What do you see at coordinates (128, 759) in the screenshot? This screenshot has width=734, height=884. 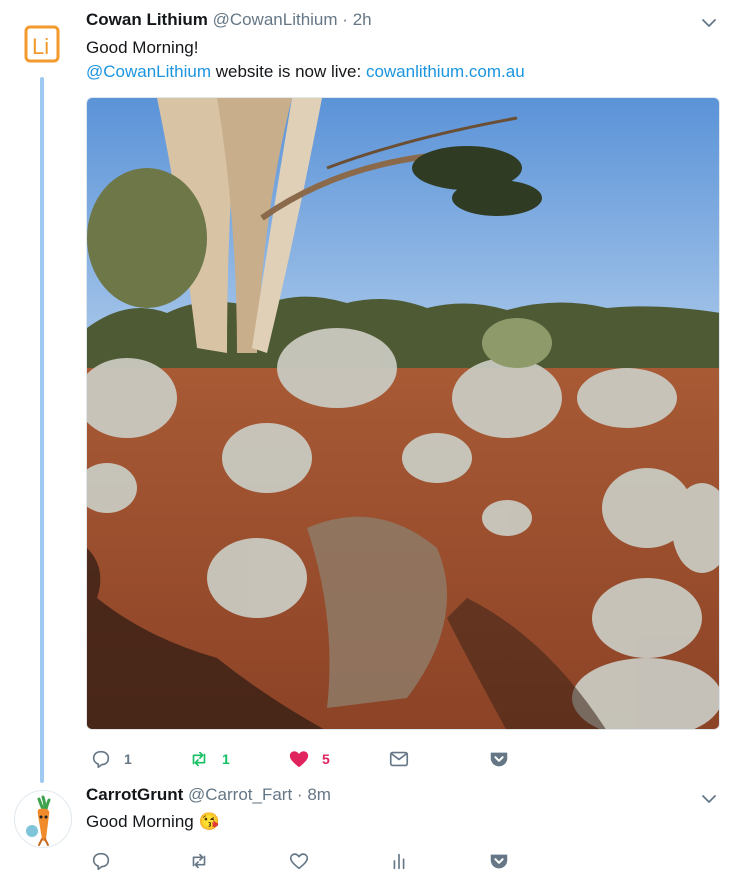 I see `reply-count: 1` at bounding box center [128, 759].